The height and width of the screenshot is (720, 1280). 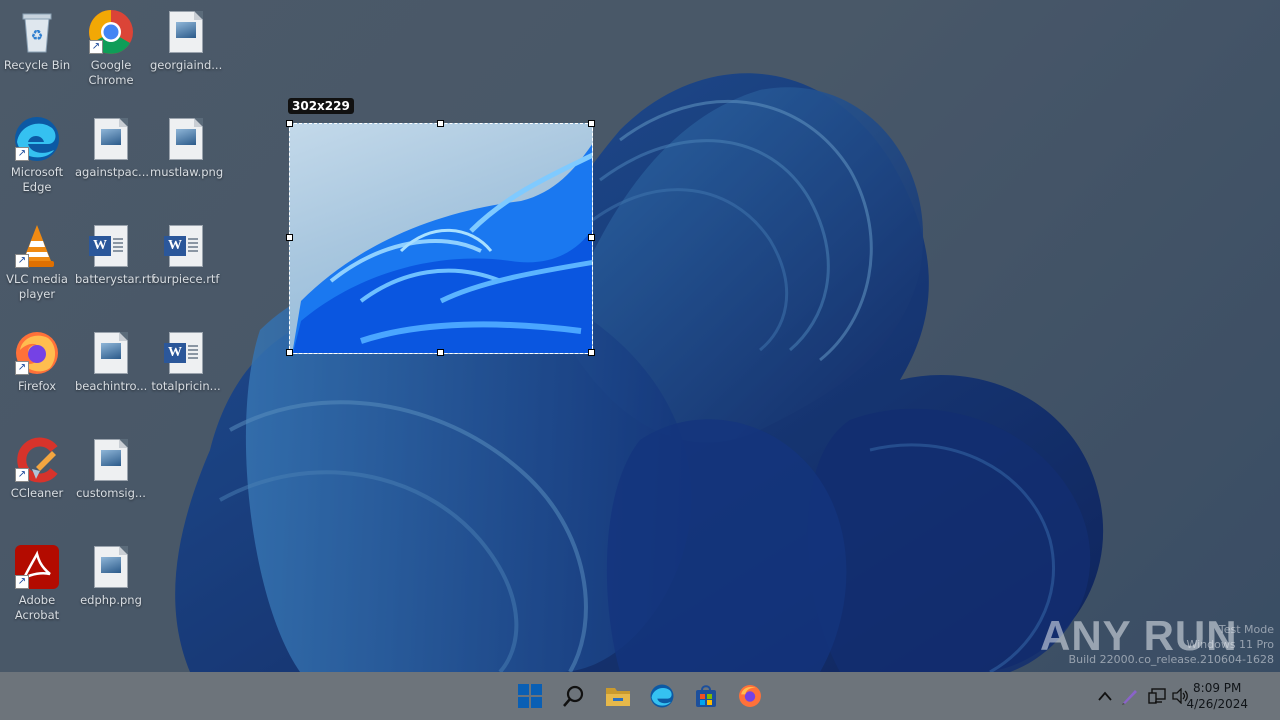 I want to click on show-hidden-icons-button, so click(x=1105, y=696).